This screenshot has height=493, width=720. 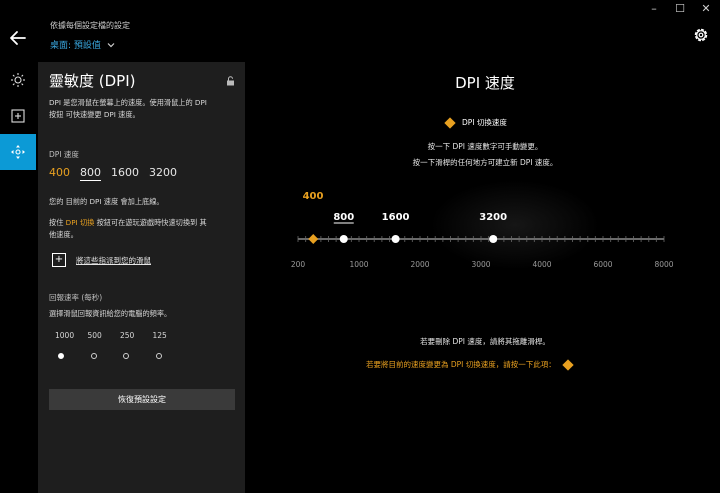 I want to click on header-subtitle: 依據每個設定檔的設定, so click(x=90, y=25).